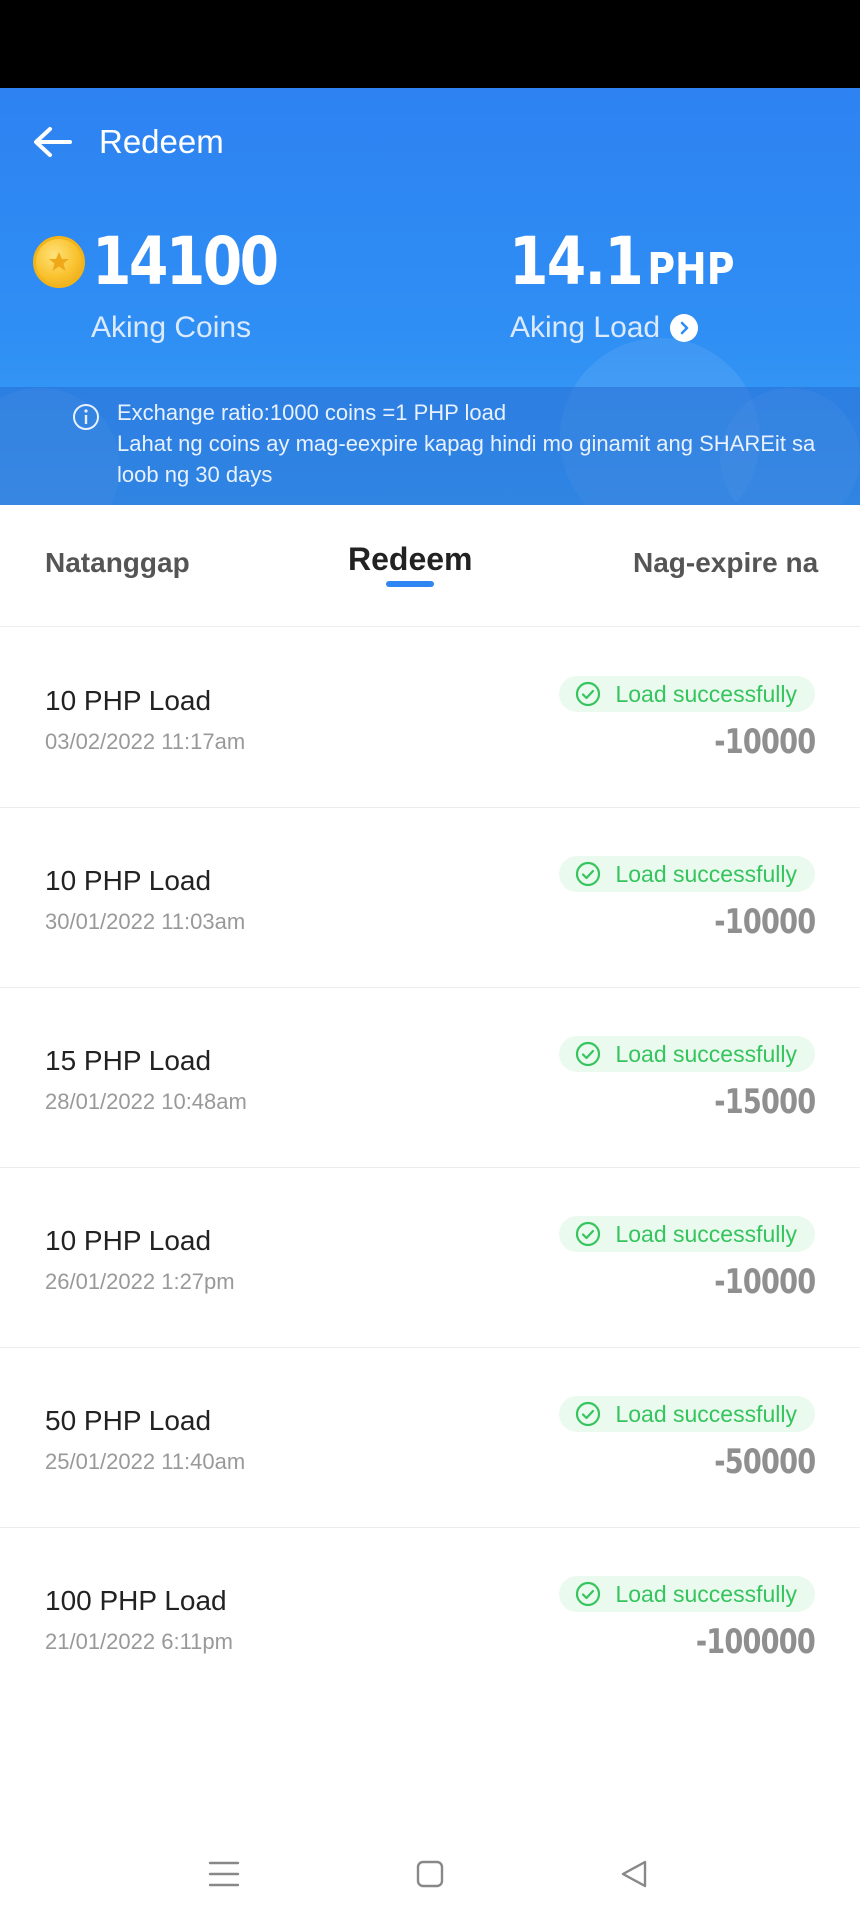 This screenshot has width=860, height=1920. I want to click on status-bar, so click(430, 44).